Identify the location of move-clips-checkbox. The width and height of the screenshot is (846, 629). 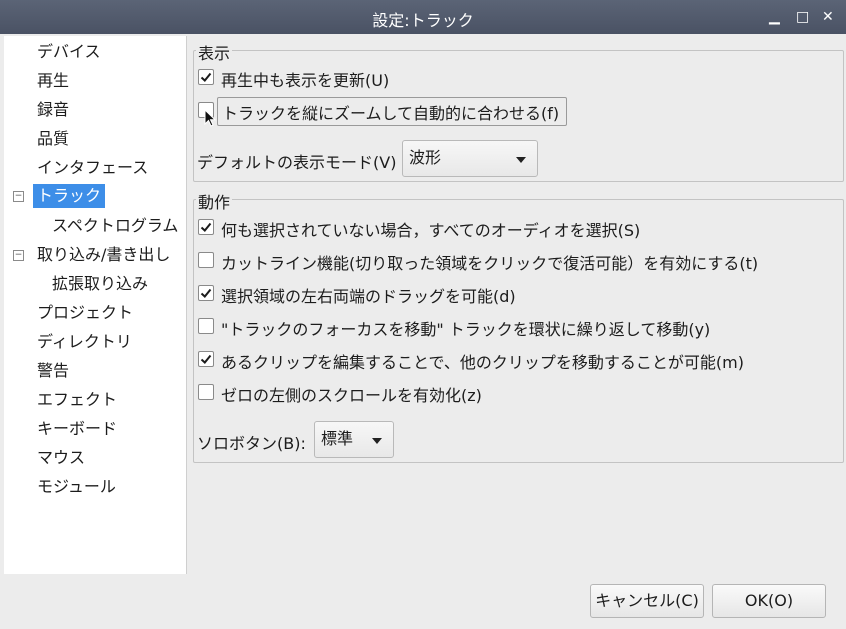
(206, 359).